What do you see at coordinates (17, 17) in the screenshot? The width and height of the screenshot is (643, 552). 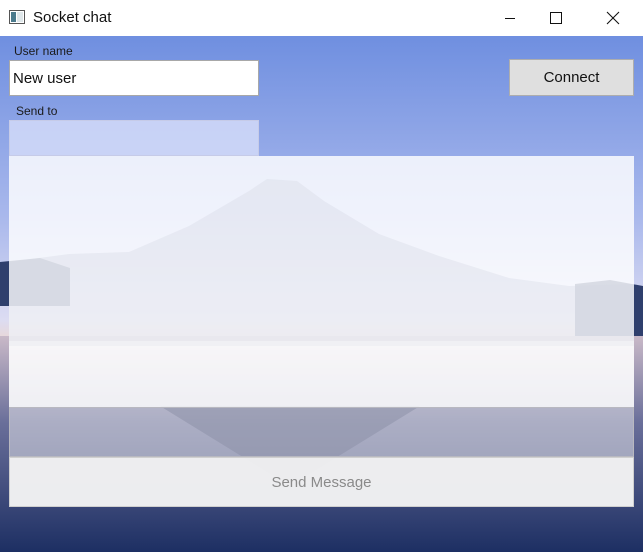 I see `window-app-icon` at bounding box center [17, 17].